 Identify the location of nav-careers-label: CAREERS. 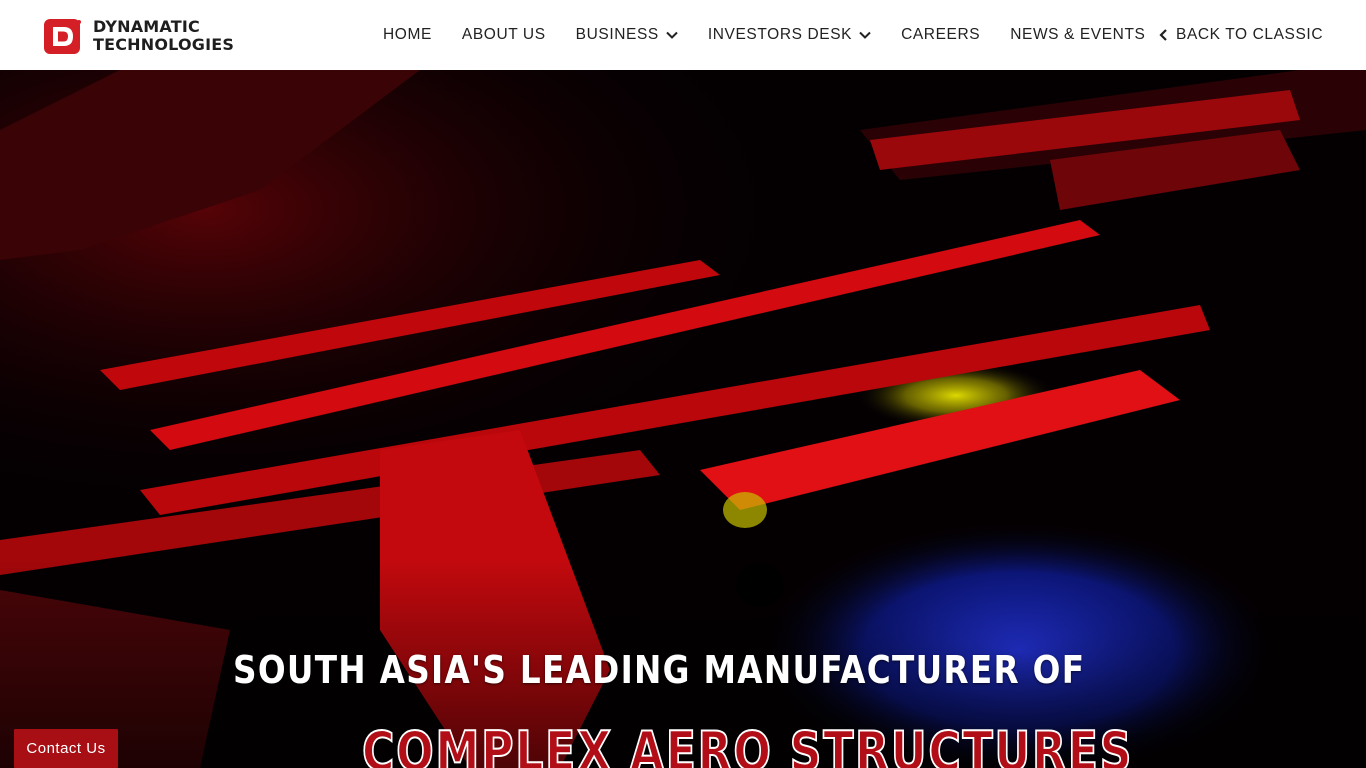
(941, 34).